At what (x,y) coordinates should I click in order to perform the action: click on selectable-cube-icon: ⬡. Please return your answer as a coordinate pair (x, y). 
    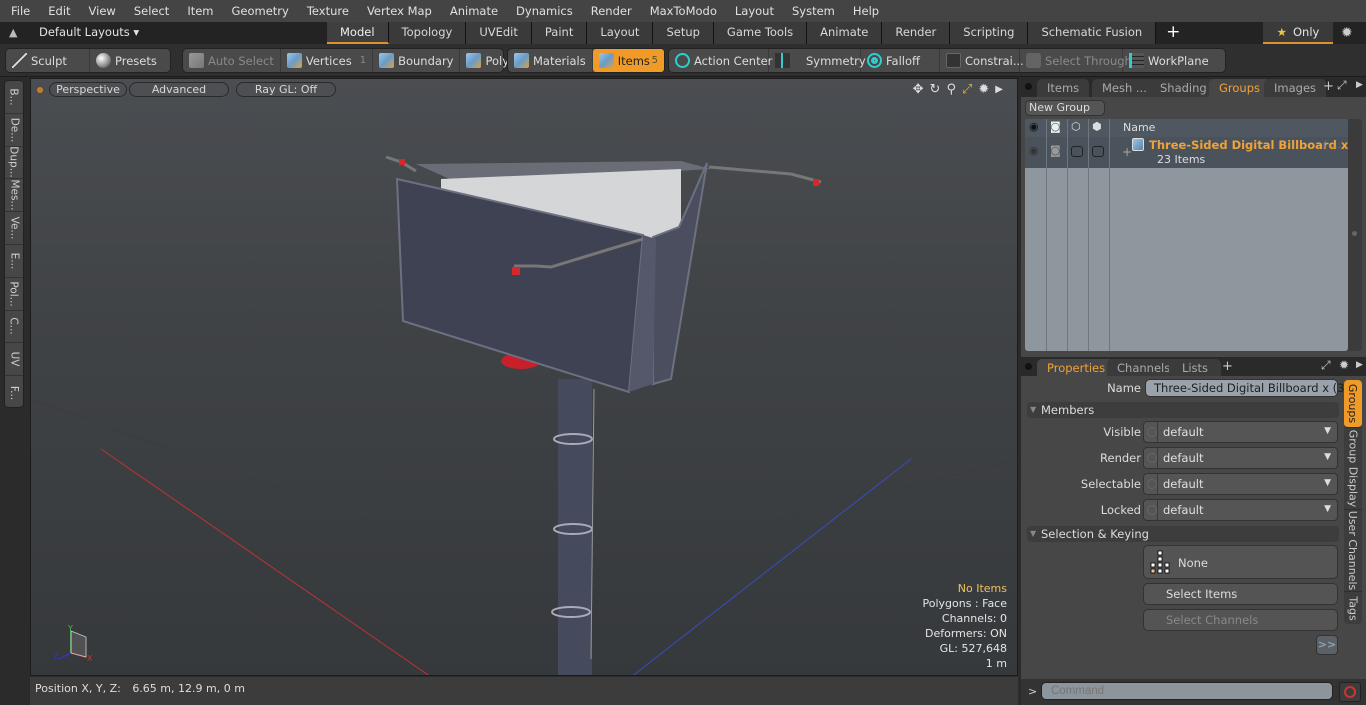
    Looking at the image, I should click on (1076, 126).